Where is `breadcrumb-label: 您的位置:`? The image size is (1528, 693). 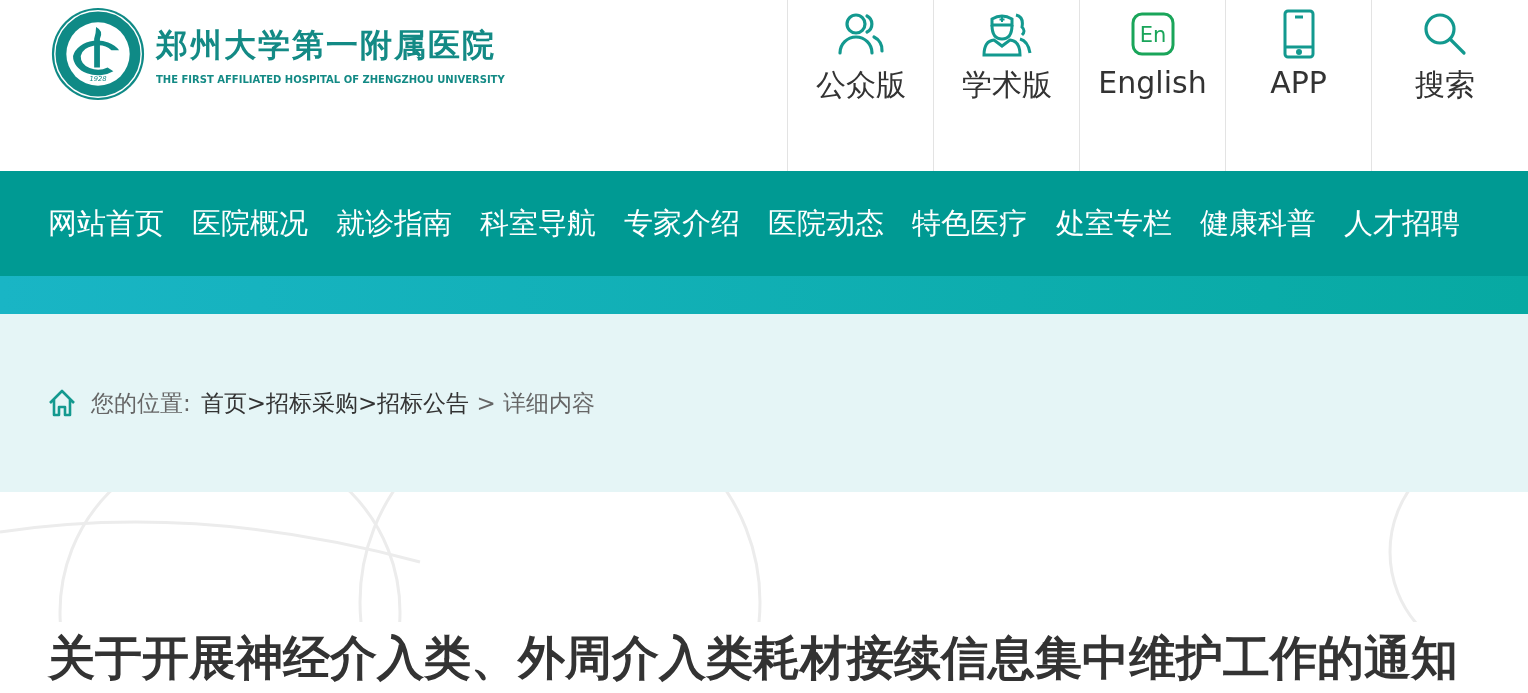 breadcrumb-label: 您的位置: is located at coordinates (141, 403).